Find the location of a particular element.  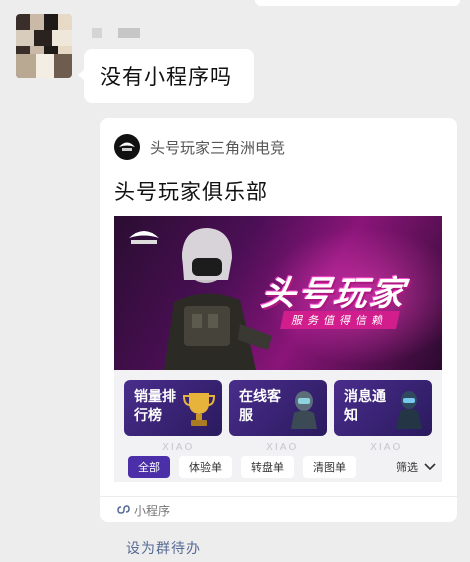

message-text: 没有小程序吗 is located at coordinates (166, 77).